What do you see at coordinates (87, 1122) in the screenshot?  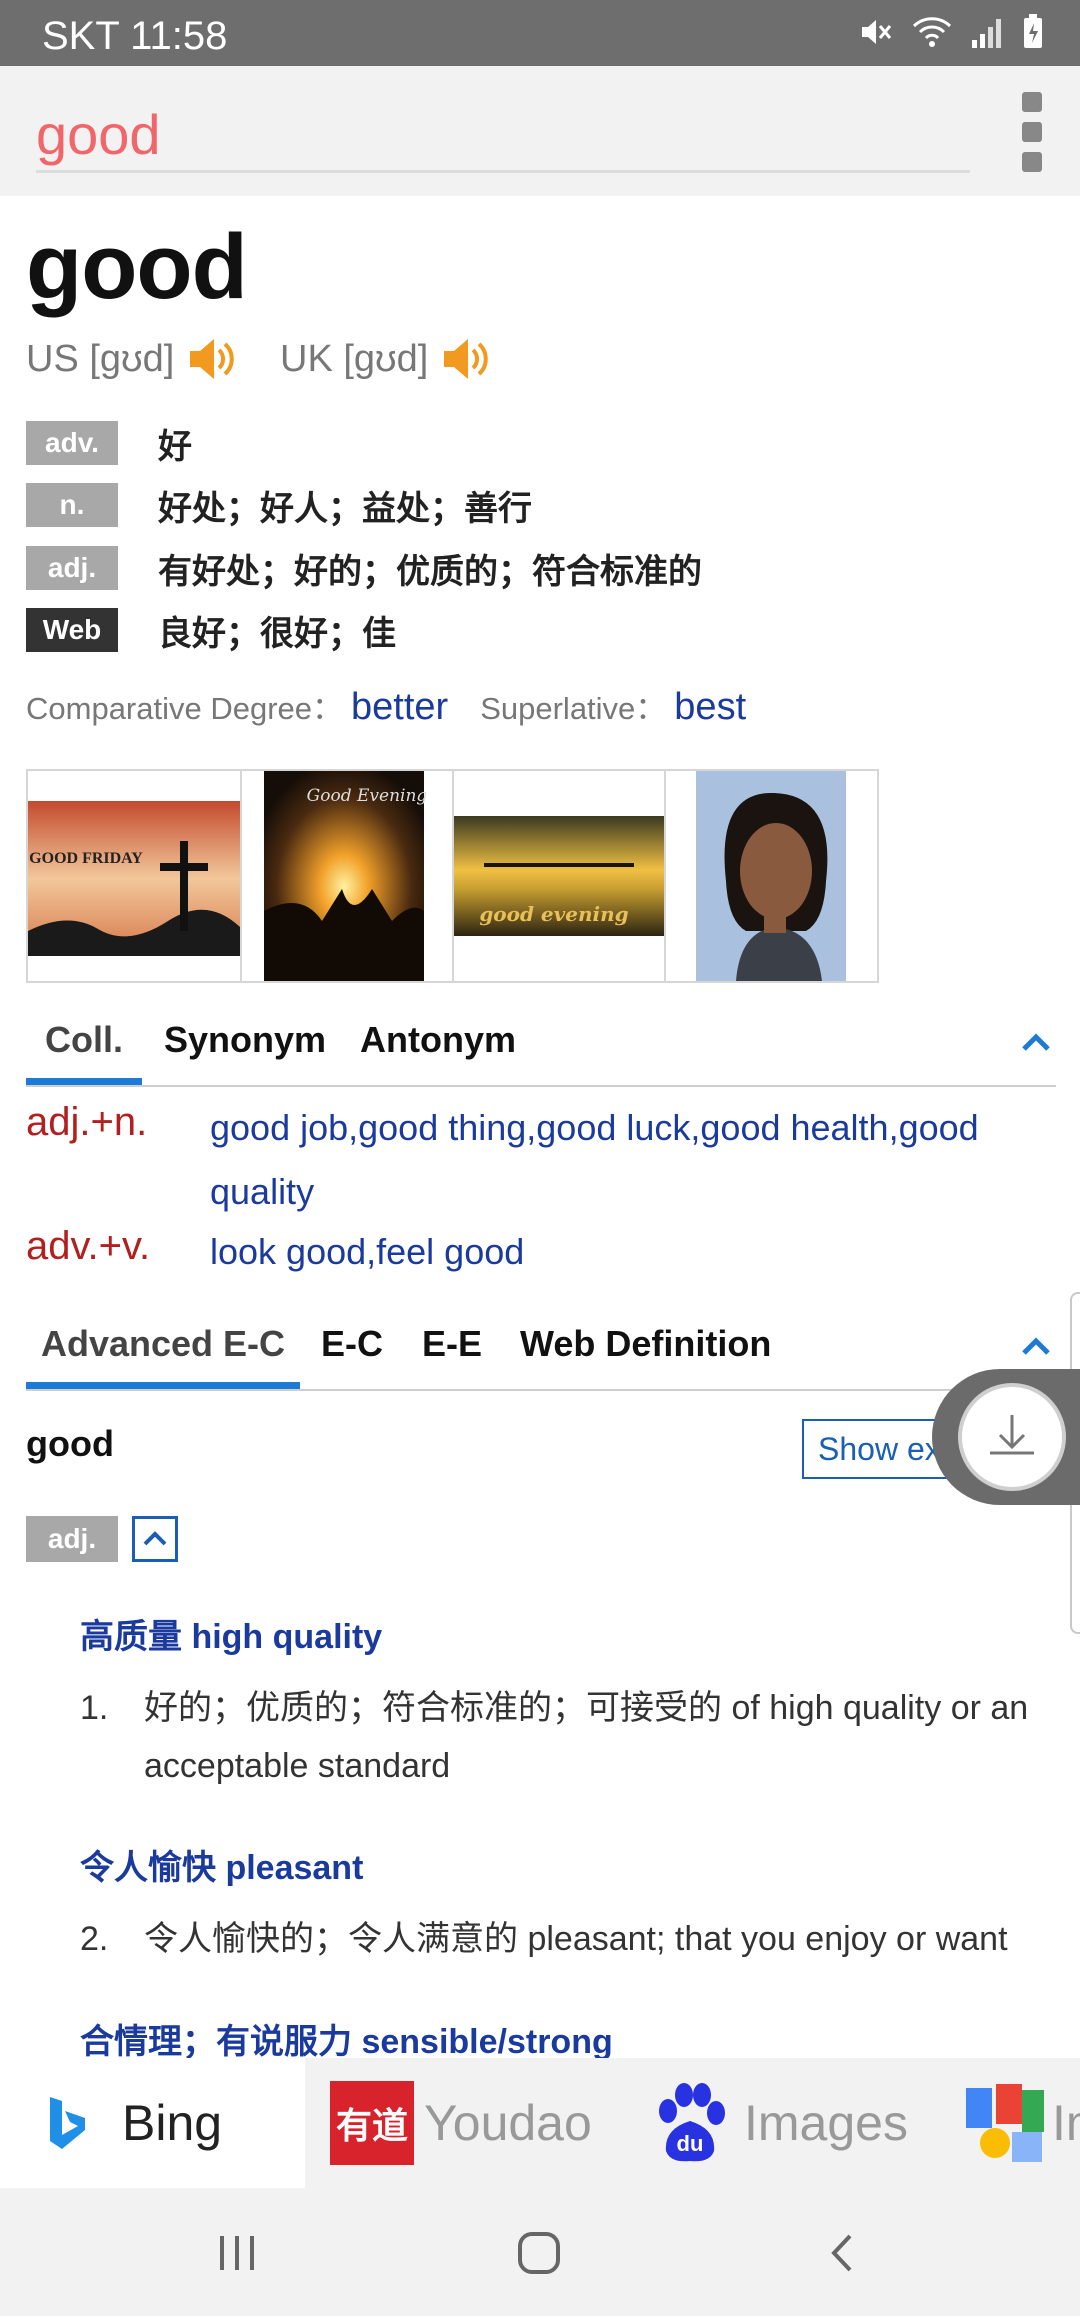 I see `collocation-pos: adj.+n.` at bounding box center [87, 1122].